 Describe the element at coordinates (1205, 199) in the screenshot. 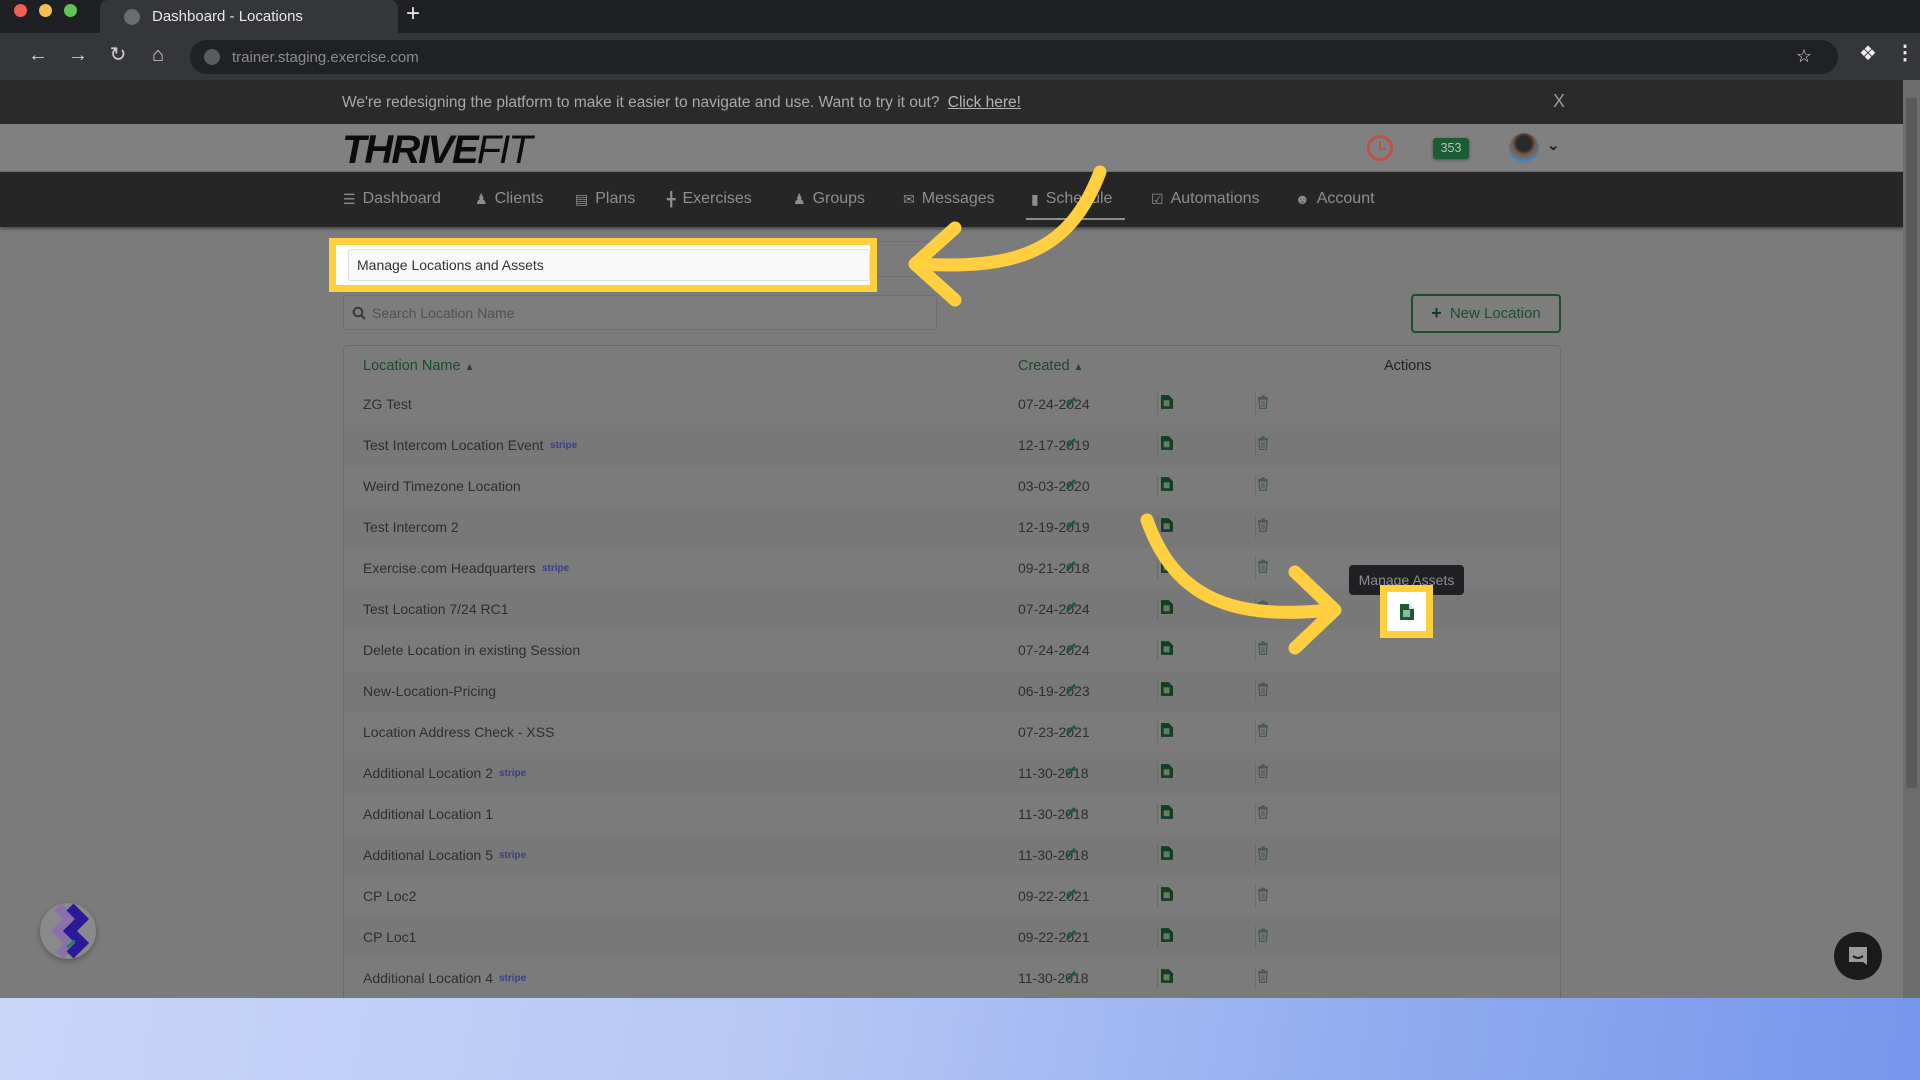

I see `nav-item-automations: ☑ Automations` at that location.